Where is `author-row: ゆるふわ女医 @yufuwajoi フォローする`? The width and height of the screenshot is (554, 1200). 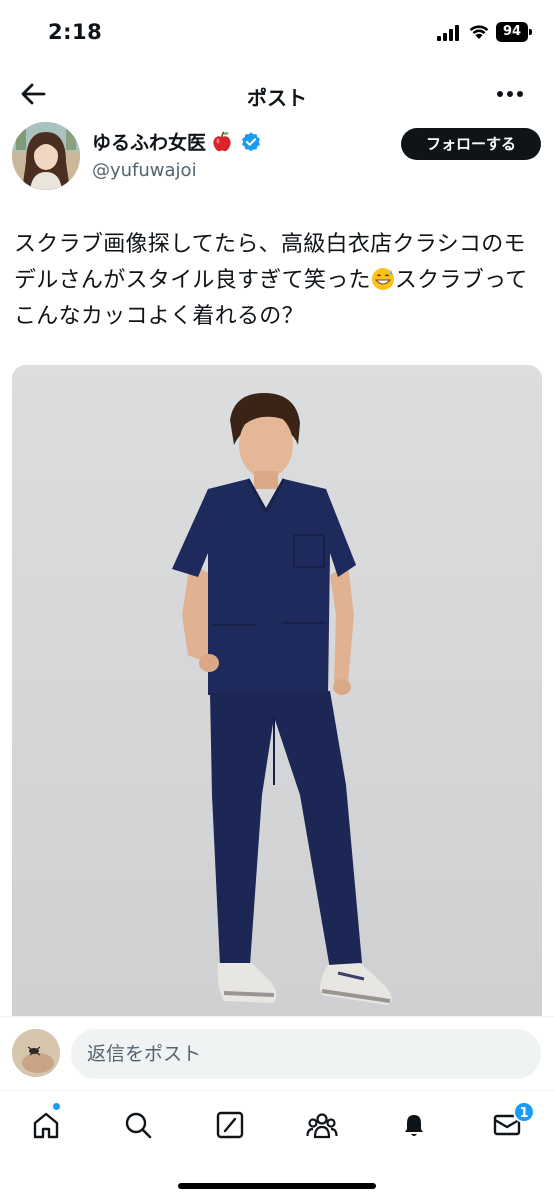 author-row: ゆるふわ女医 @yufuwajoi フォローする is located at coordinates (277, 158).